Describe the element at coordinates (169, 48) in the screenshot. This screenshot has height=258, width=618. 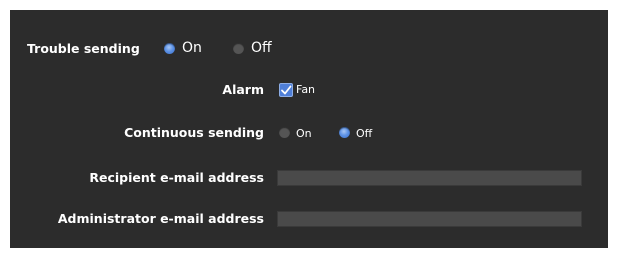
I see `trouble-sending-on-radio` at that location.